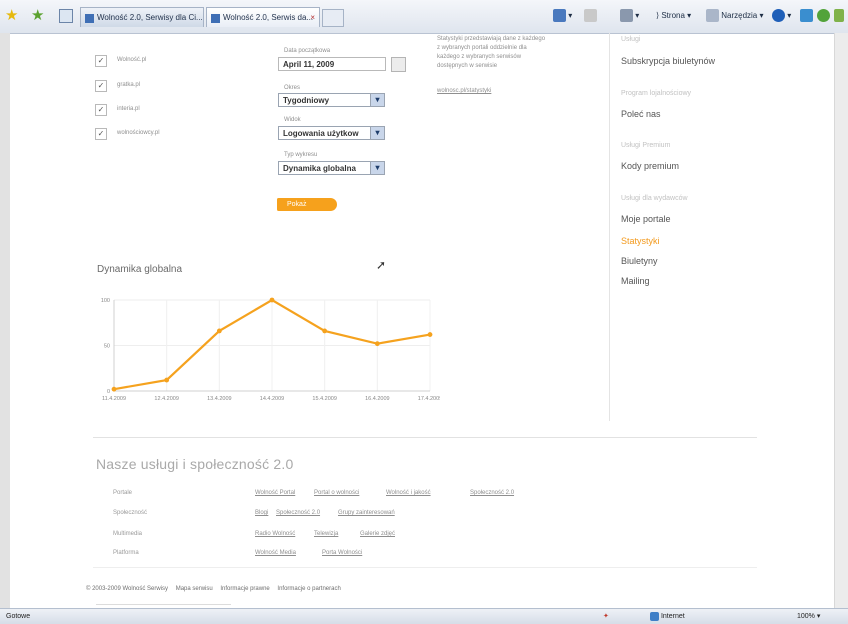 This screenshot has width=848, height=624. What do you see at coordinates (306, 100) in the screenshot?
I see `period-value: Tygodniowy` at bounding box center [306, 100].